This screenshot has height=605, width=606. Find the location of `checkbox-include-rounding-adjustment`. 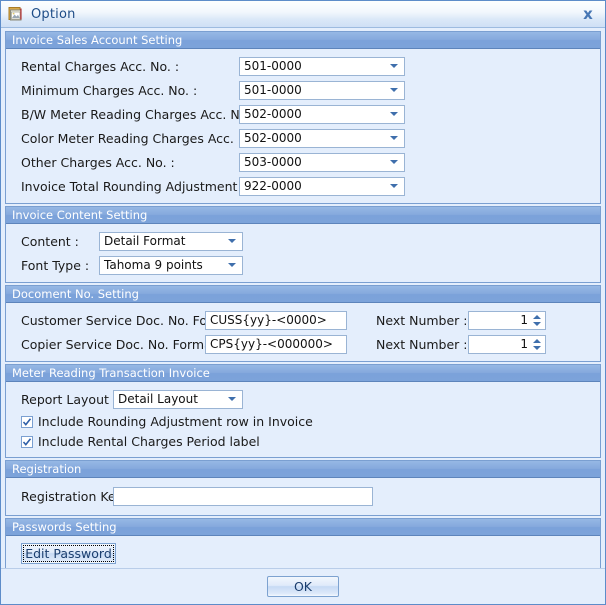

checkbox-include-rounding-adjustment is located at coordinates (27, 421).